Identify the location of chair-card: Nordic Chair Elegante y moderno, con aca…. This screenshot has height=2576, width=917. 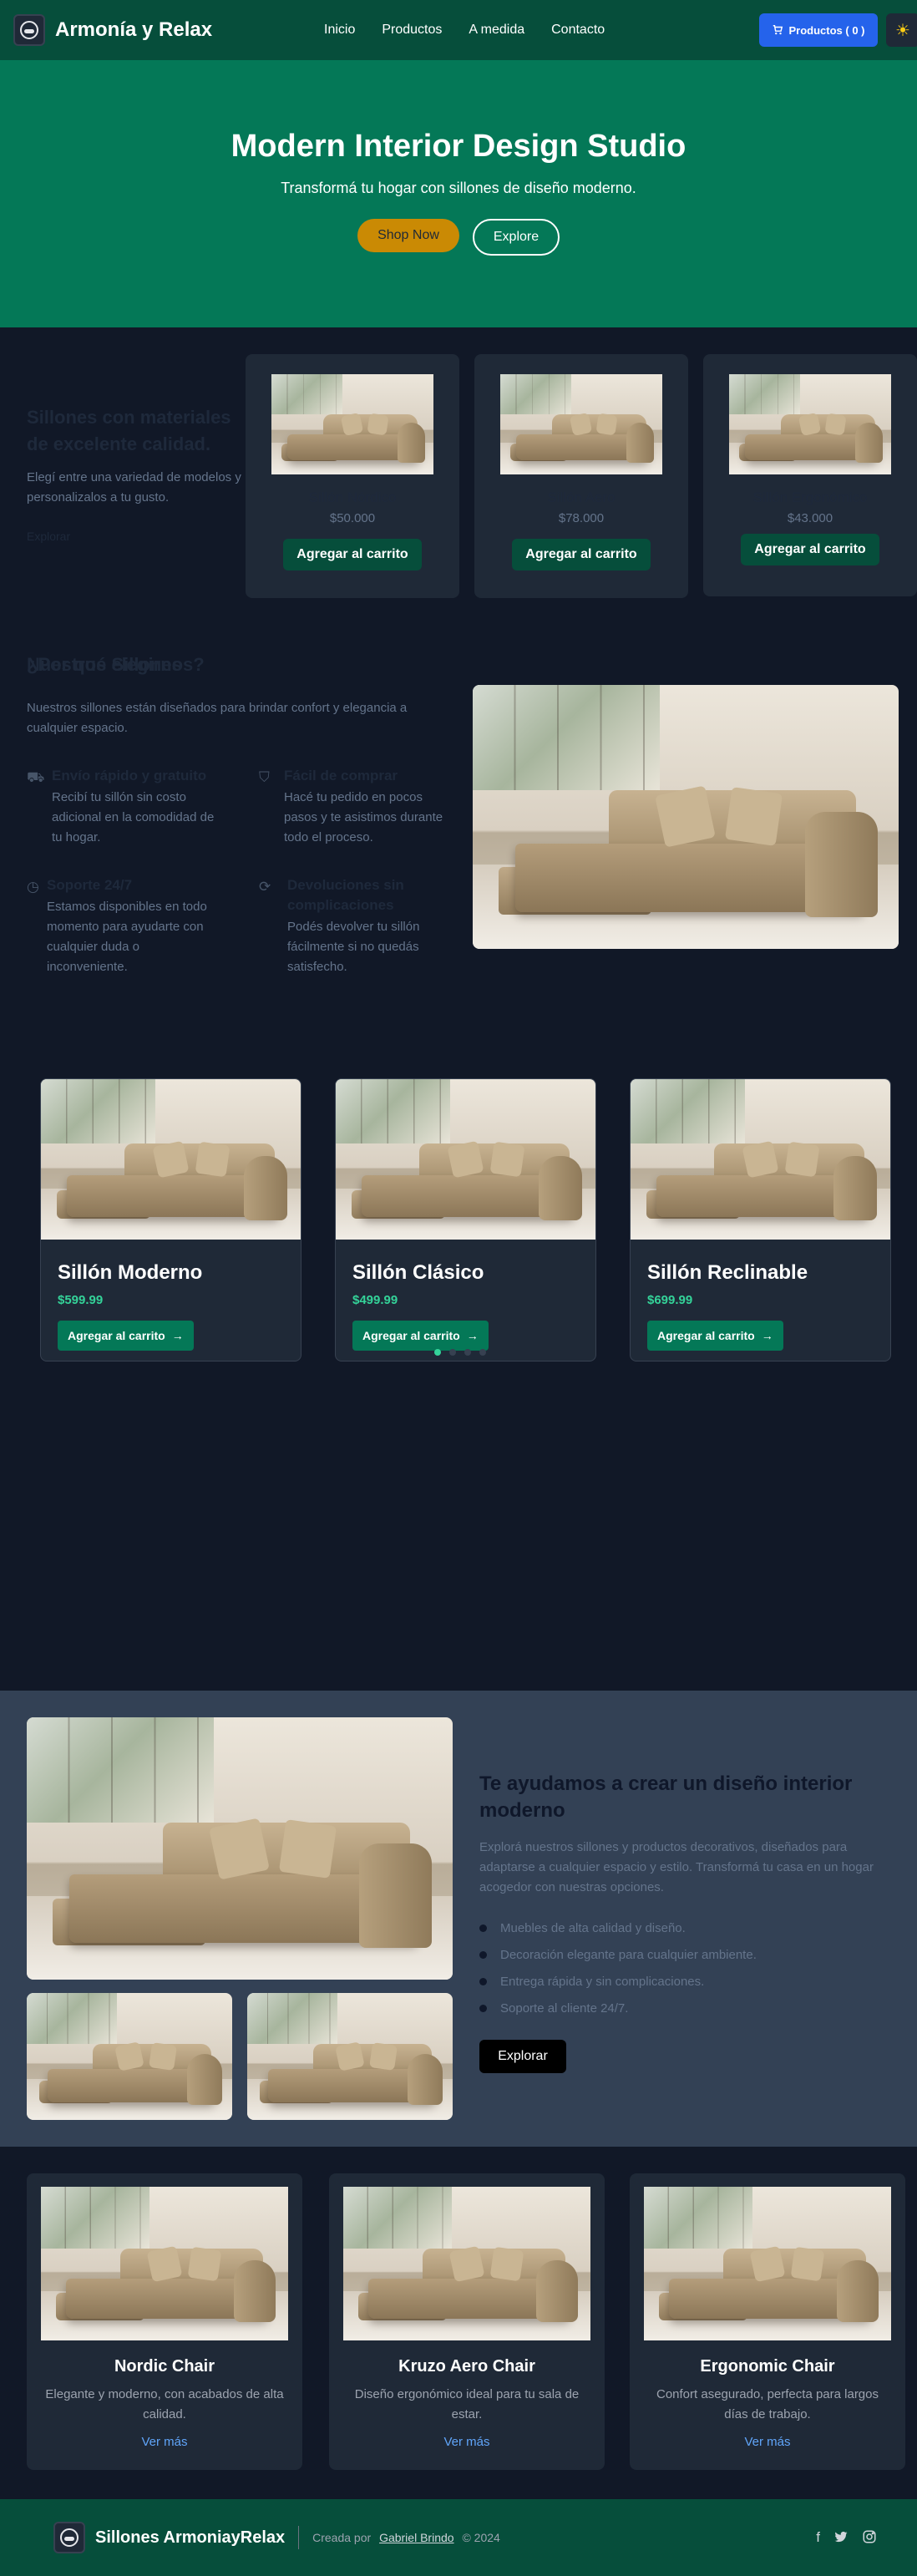
(164, 2321).